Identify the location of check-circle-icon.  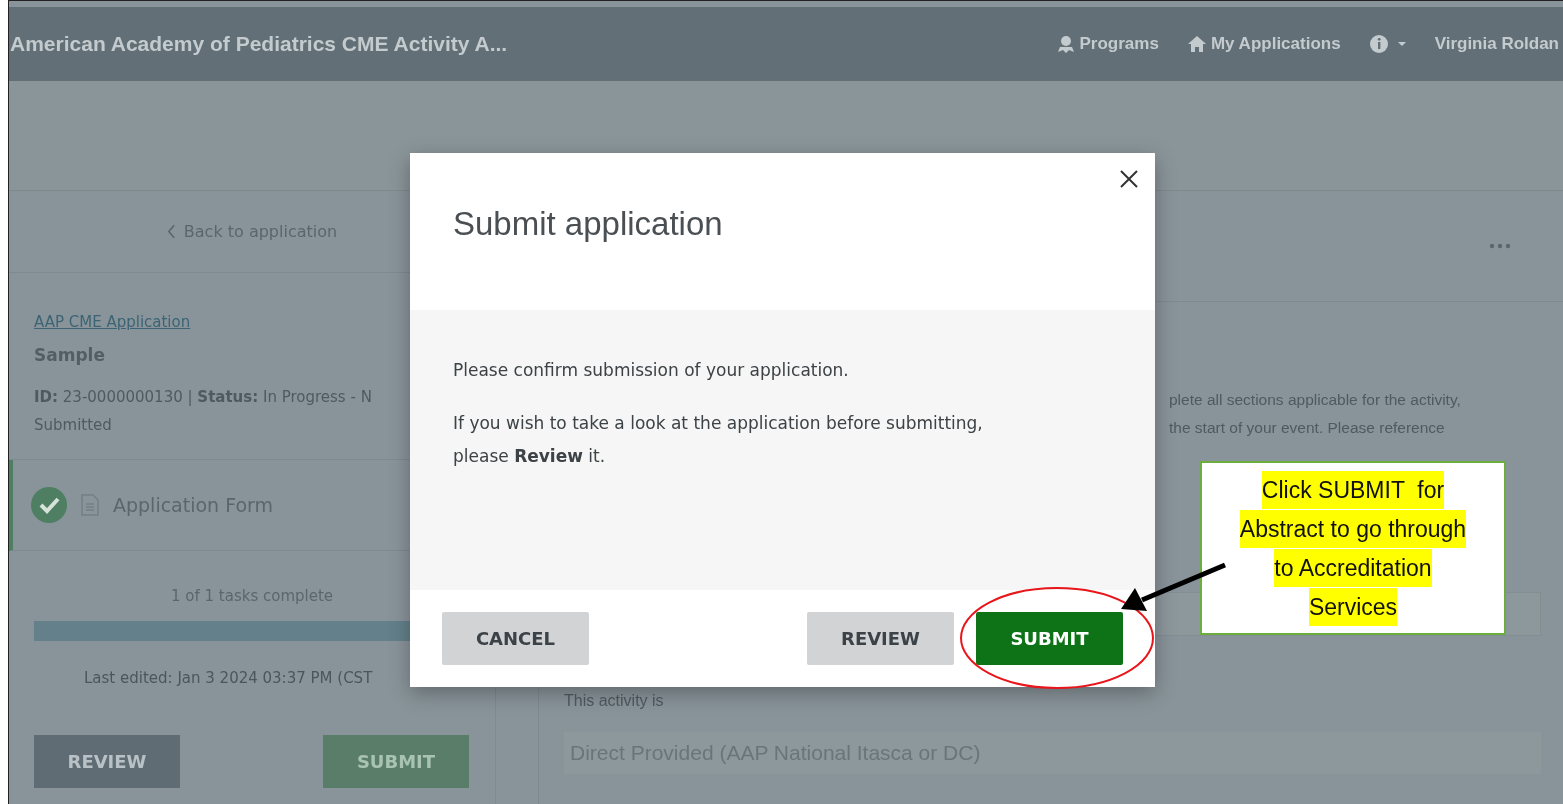
(49, 505).